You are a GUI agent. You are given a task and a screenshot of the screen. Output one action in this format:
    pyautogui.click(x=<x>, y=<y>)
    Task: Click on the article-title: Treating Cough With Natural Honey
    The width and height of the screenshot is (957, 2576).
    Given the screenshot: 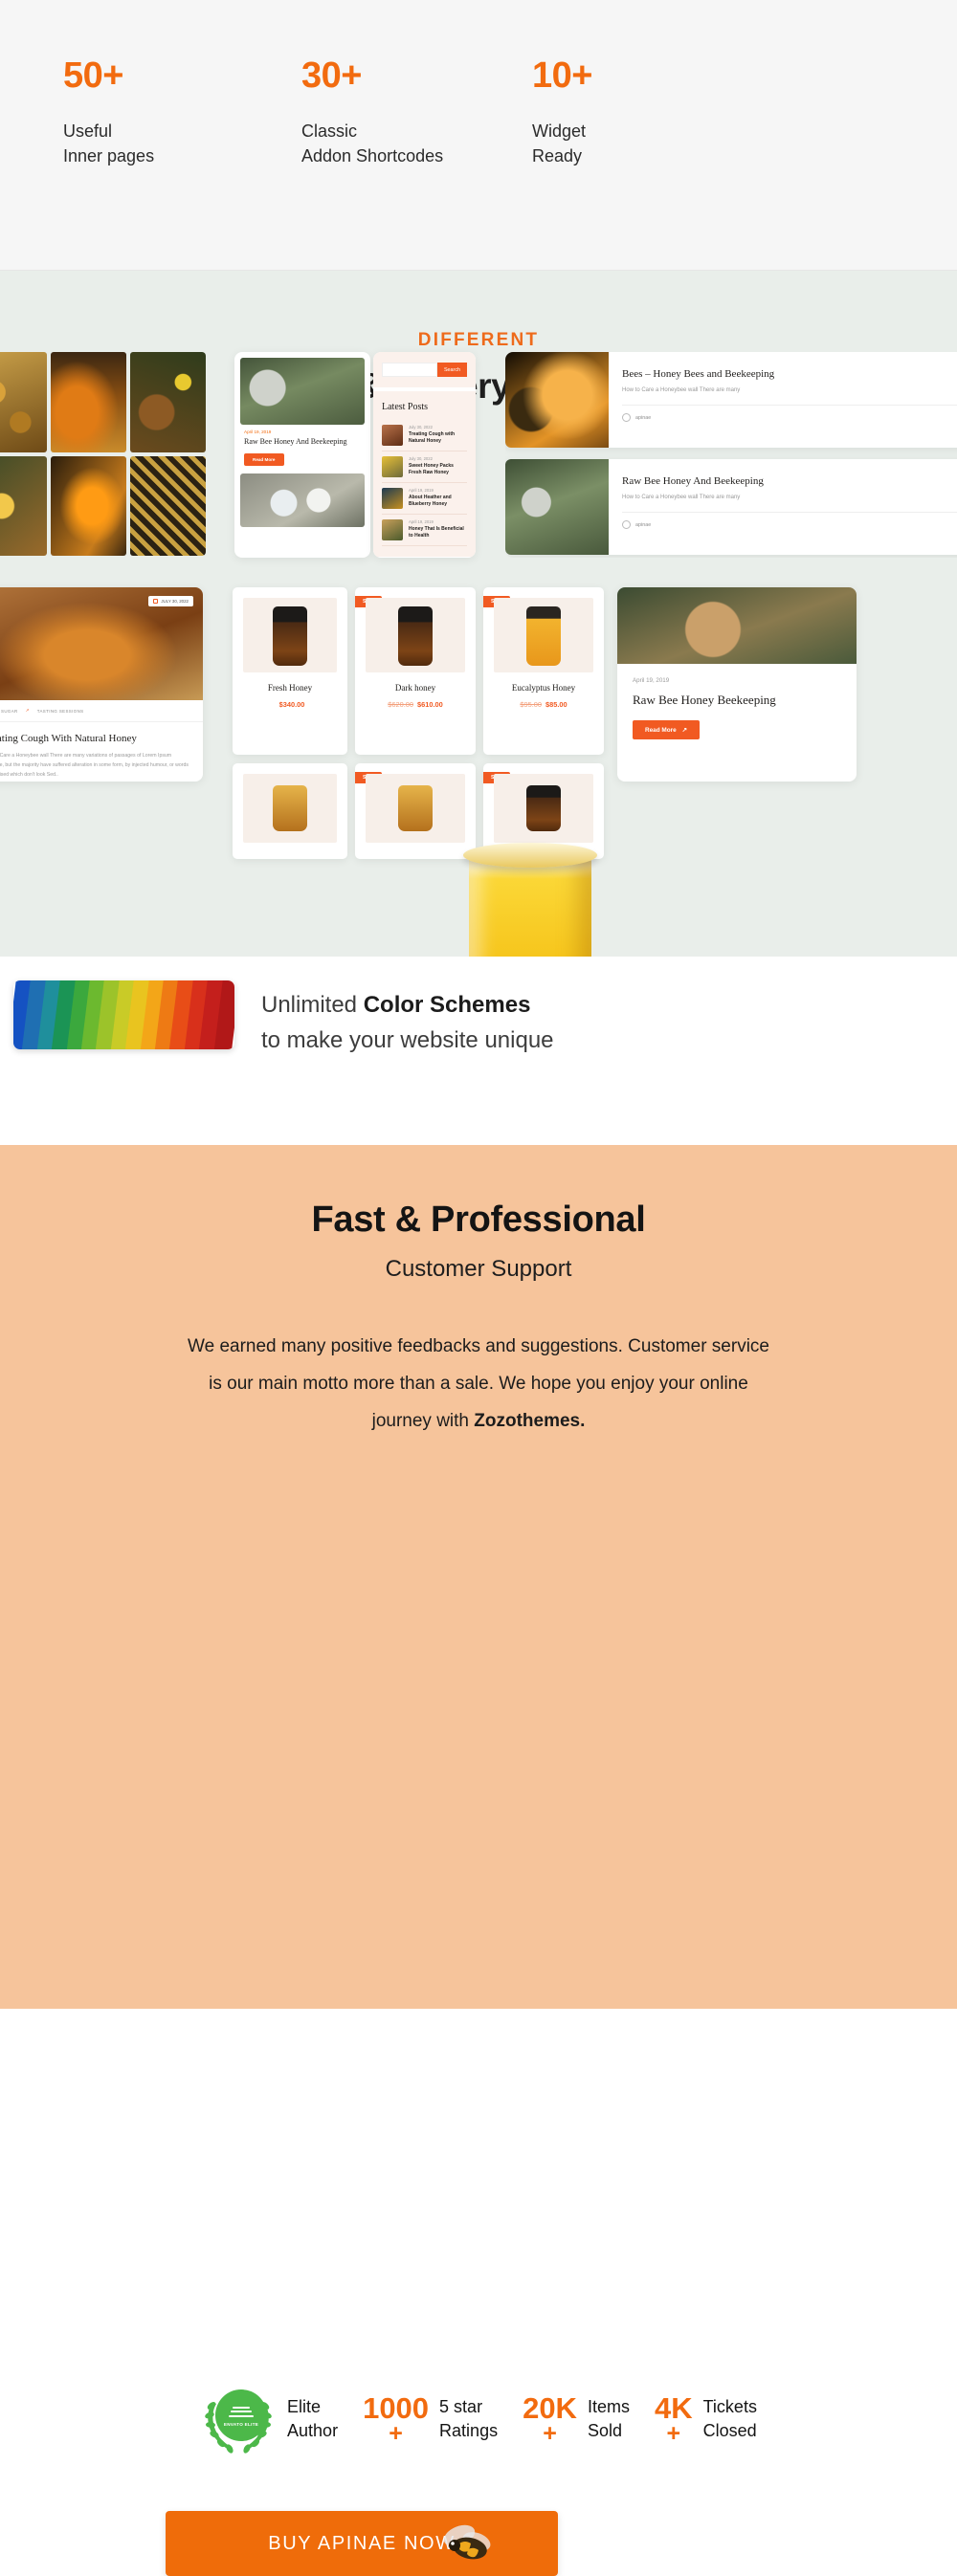 What is the action you would take?
    pyautogui.click(x=68, y=738)
    